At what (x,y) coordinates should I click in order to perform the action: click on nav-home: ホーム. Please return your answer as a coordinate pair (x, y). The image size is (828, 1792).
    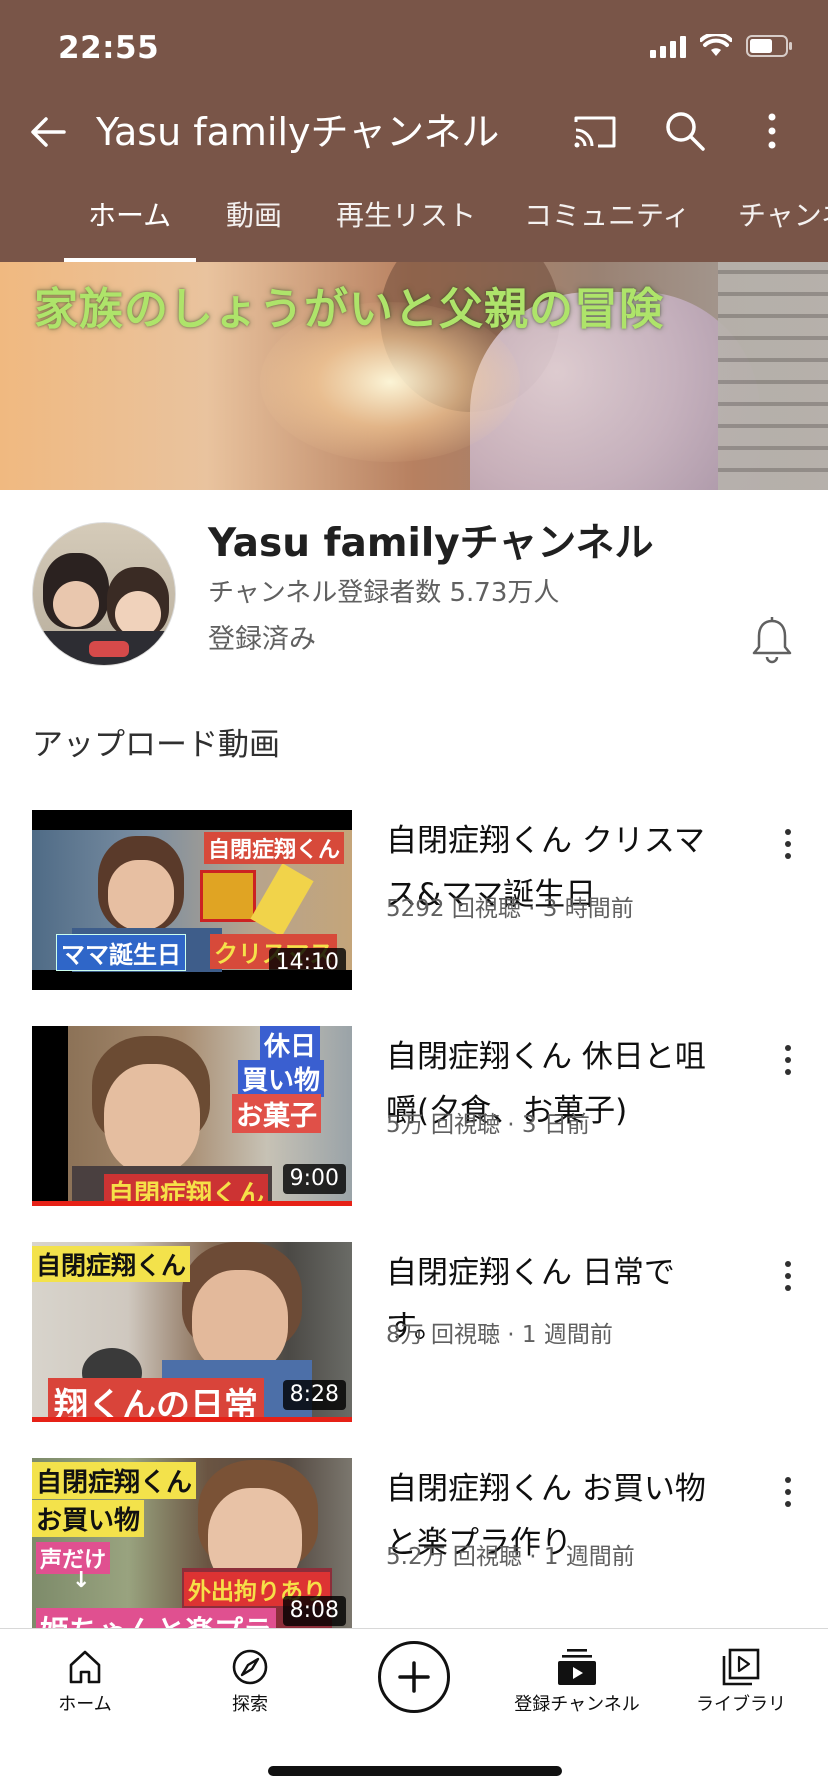
    Looking at the image, I should click on (85, 1682).